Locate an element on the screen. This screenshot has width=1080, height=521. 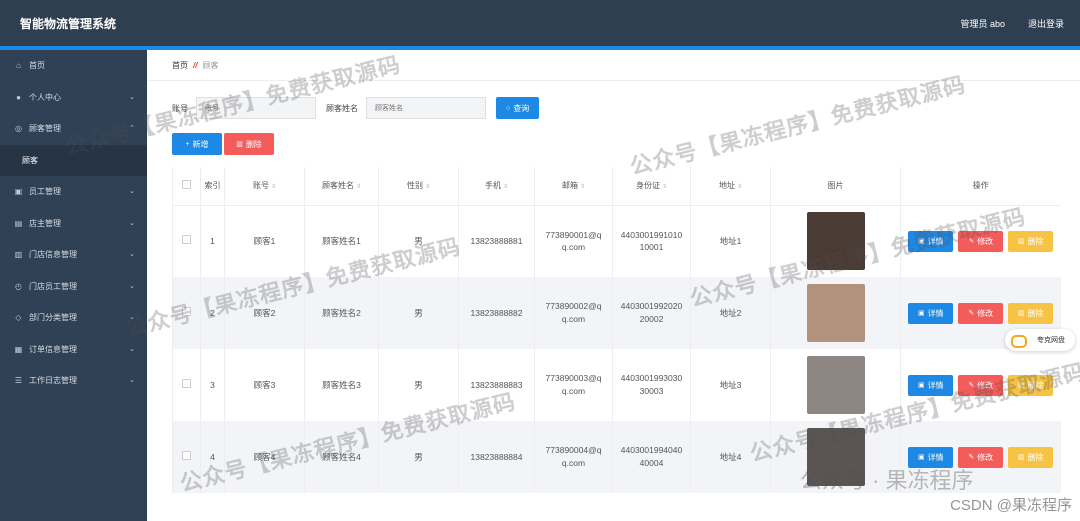
header-address: 地址 ⇕ is located at coordinates (730, 186).